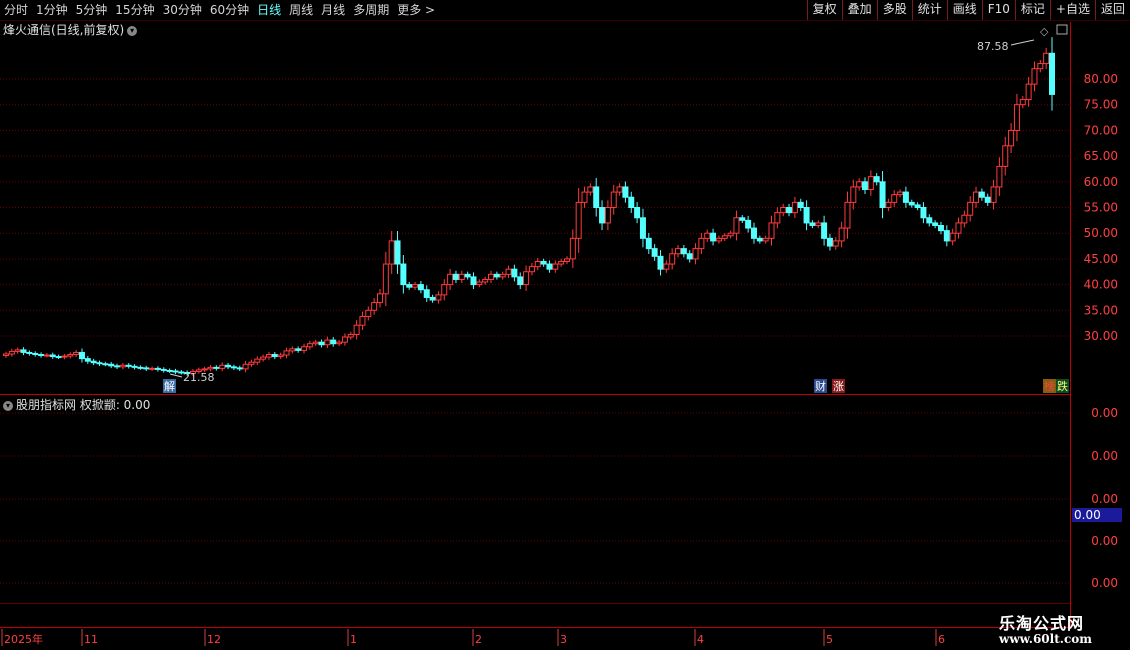 Image resolution: width=1130 pixels, height=650 pixels. I want to click on price-tick-label: 35.00, so click(1101, 310).